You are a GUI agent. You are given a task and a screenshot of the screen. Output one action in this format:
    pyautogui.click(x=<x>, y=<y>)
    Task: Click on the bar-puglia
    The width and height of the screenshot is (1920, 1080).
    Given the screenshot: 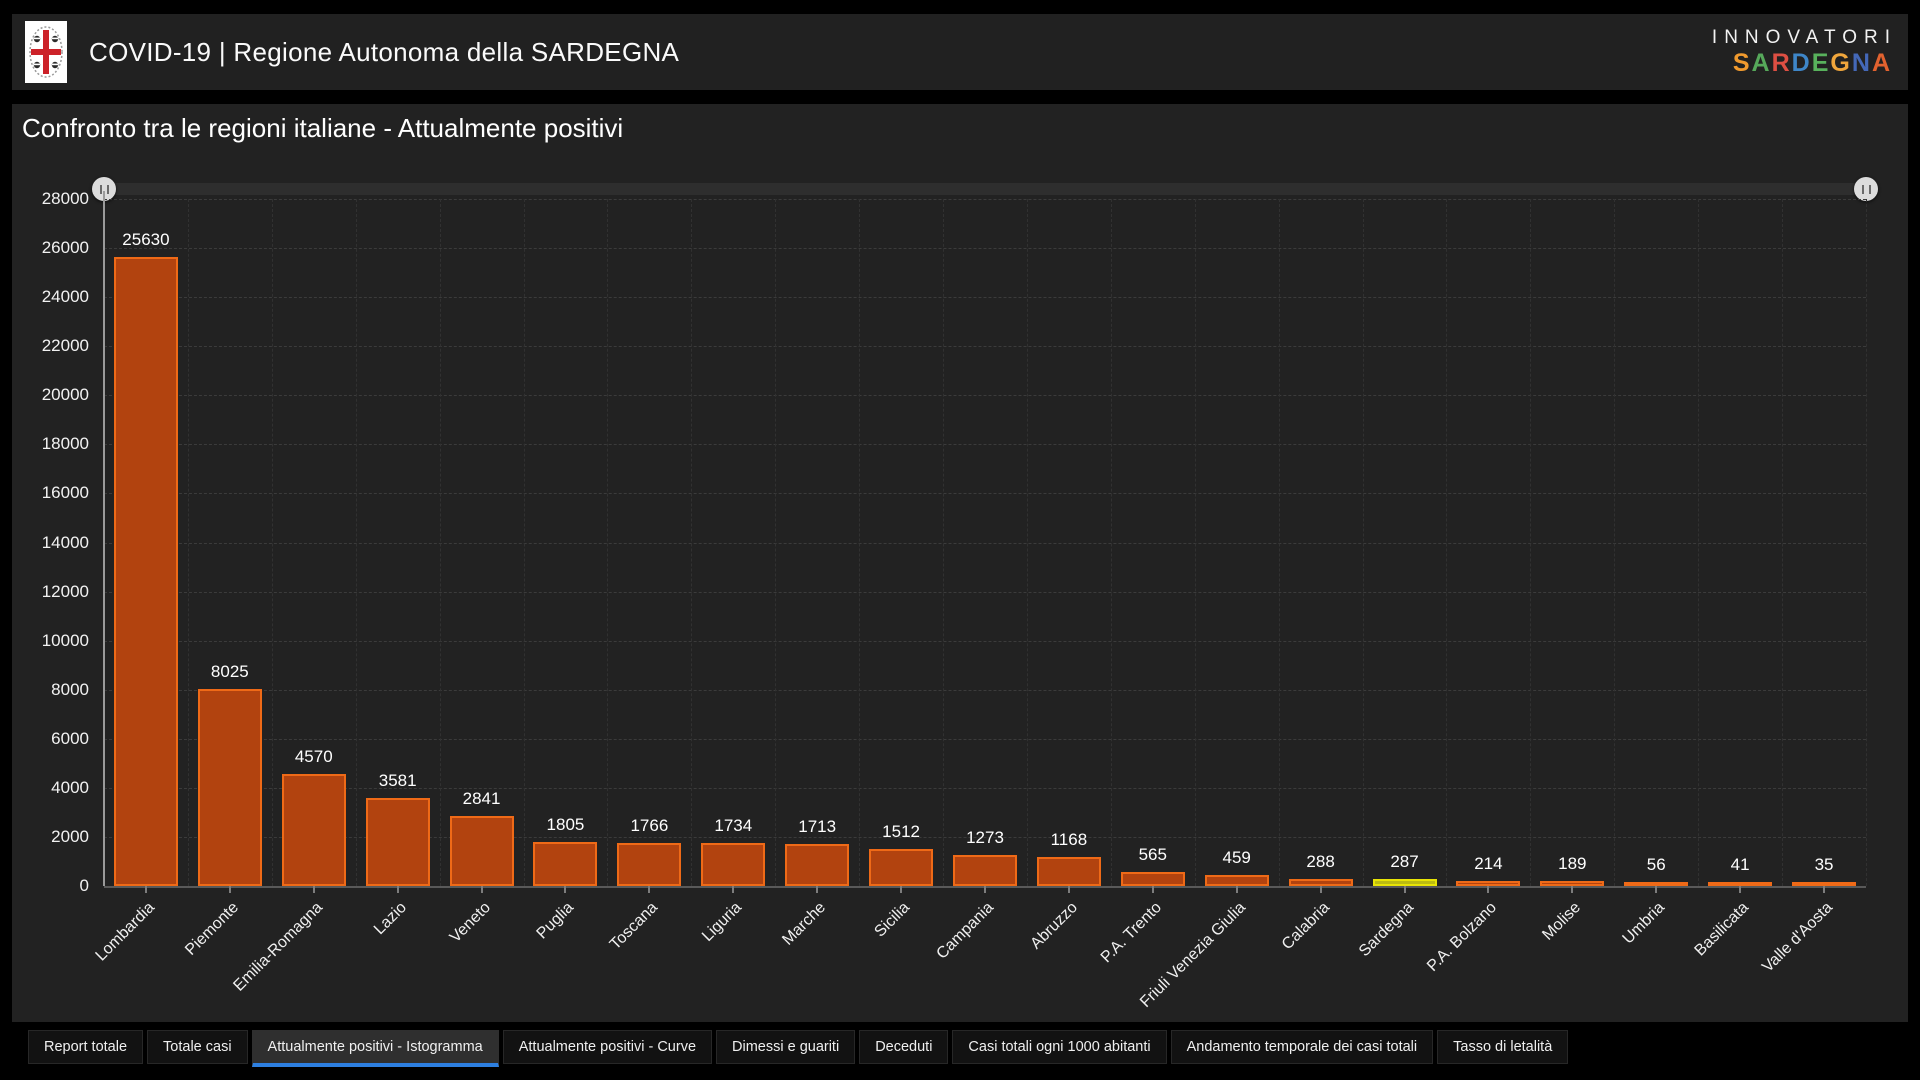 What is the action you would take?
    pyautogui.click(x=565, y=863)
    